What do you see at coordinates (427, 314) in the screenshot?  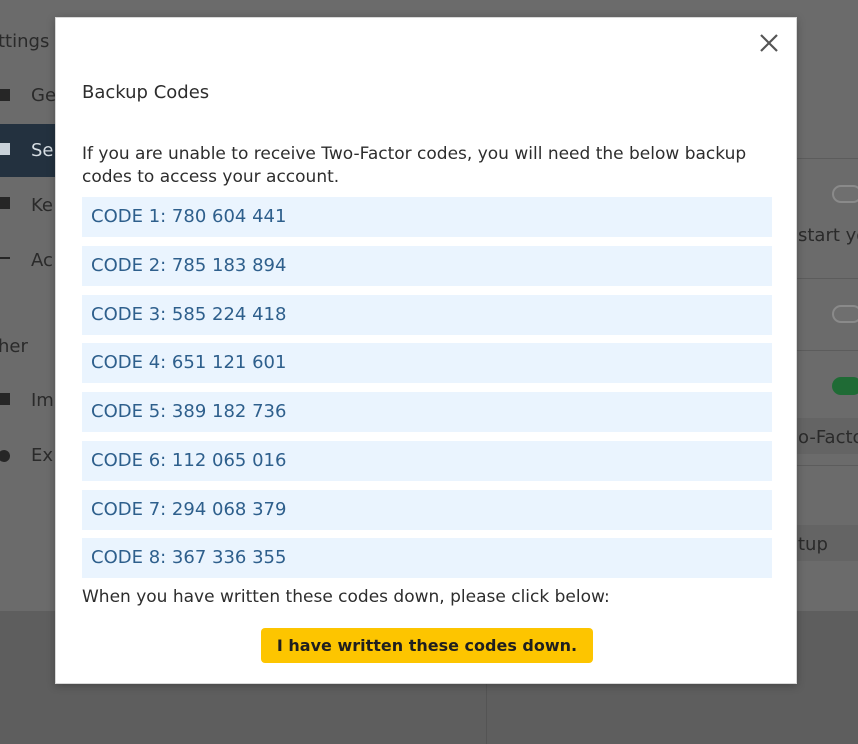 I see `backup-code-item: CODE 3: 585 224 418` at bounding box center [427, 314].